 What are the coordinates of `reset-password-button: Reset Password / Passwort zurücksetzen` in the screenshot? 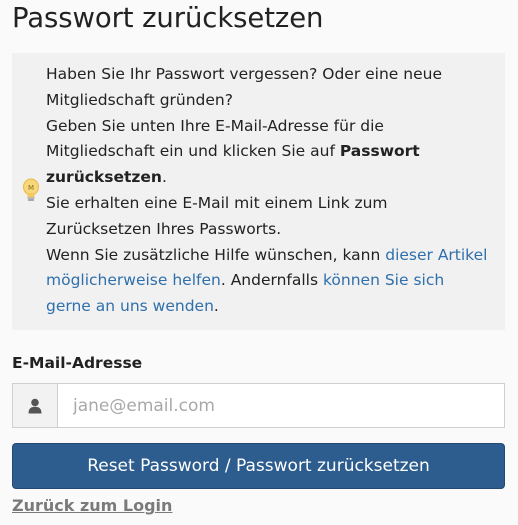 It's located at (258, 466).